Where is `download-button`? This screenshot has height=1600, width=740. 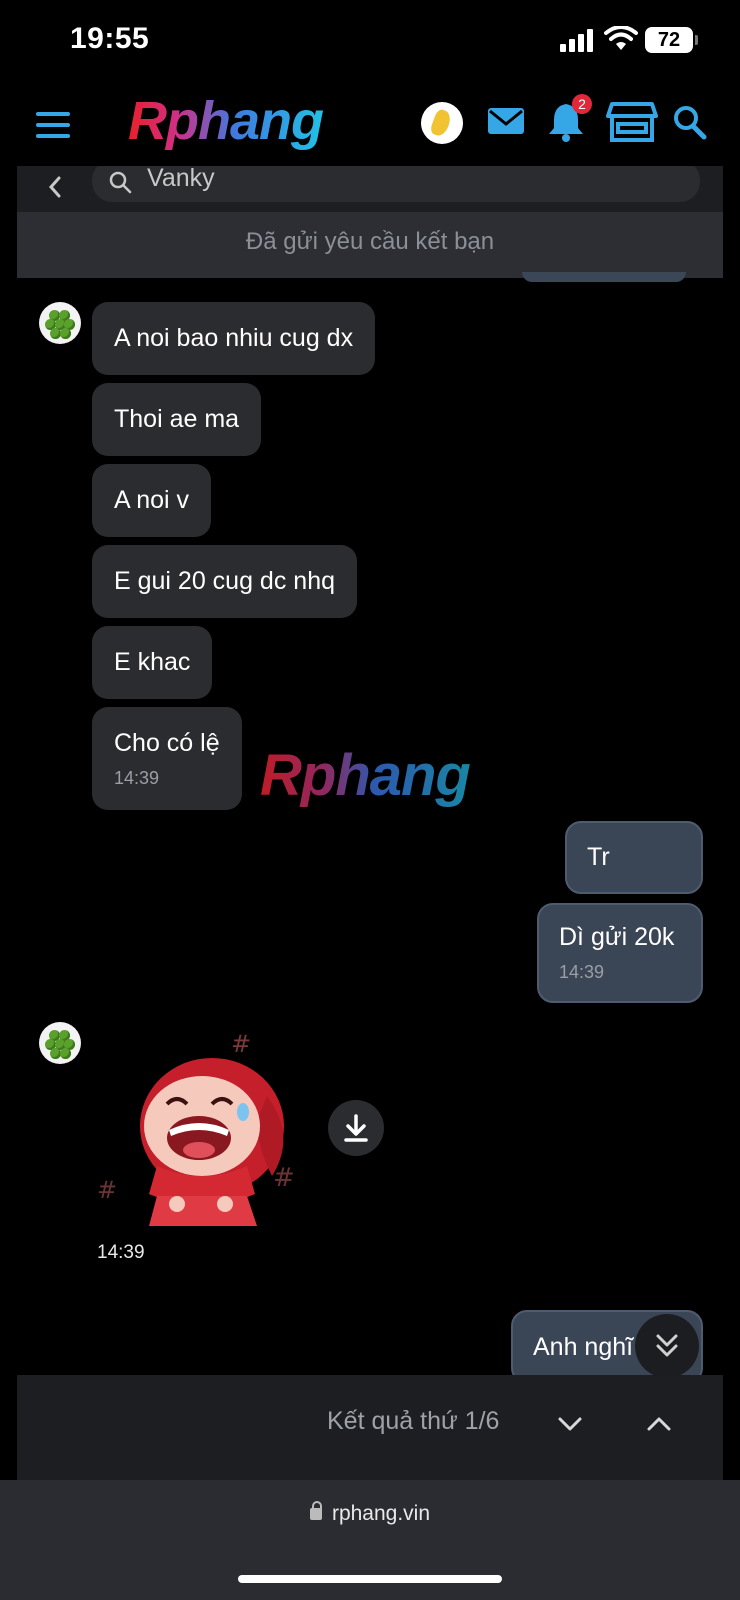
download-button is located at coordinates (356, 1128).